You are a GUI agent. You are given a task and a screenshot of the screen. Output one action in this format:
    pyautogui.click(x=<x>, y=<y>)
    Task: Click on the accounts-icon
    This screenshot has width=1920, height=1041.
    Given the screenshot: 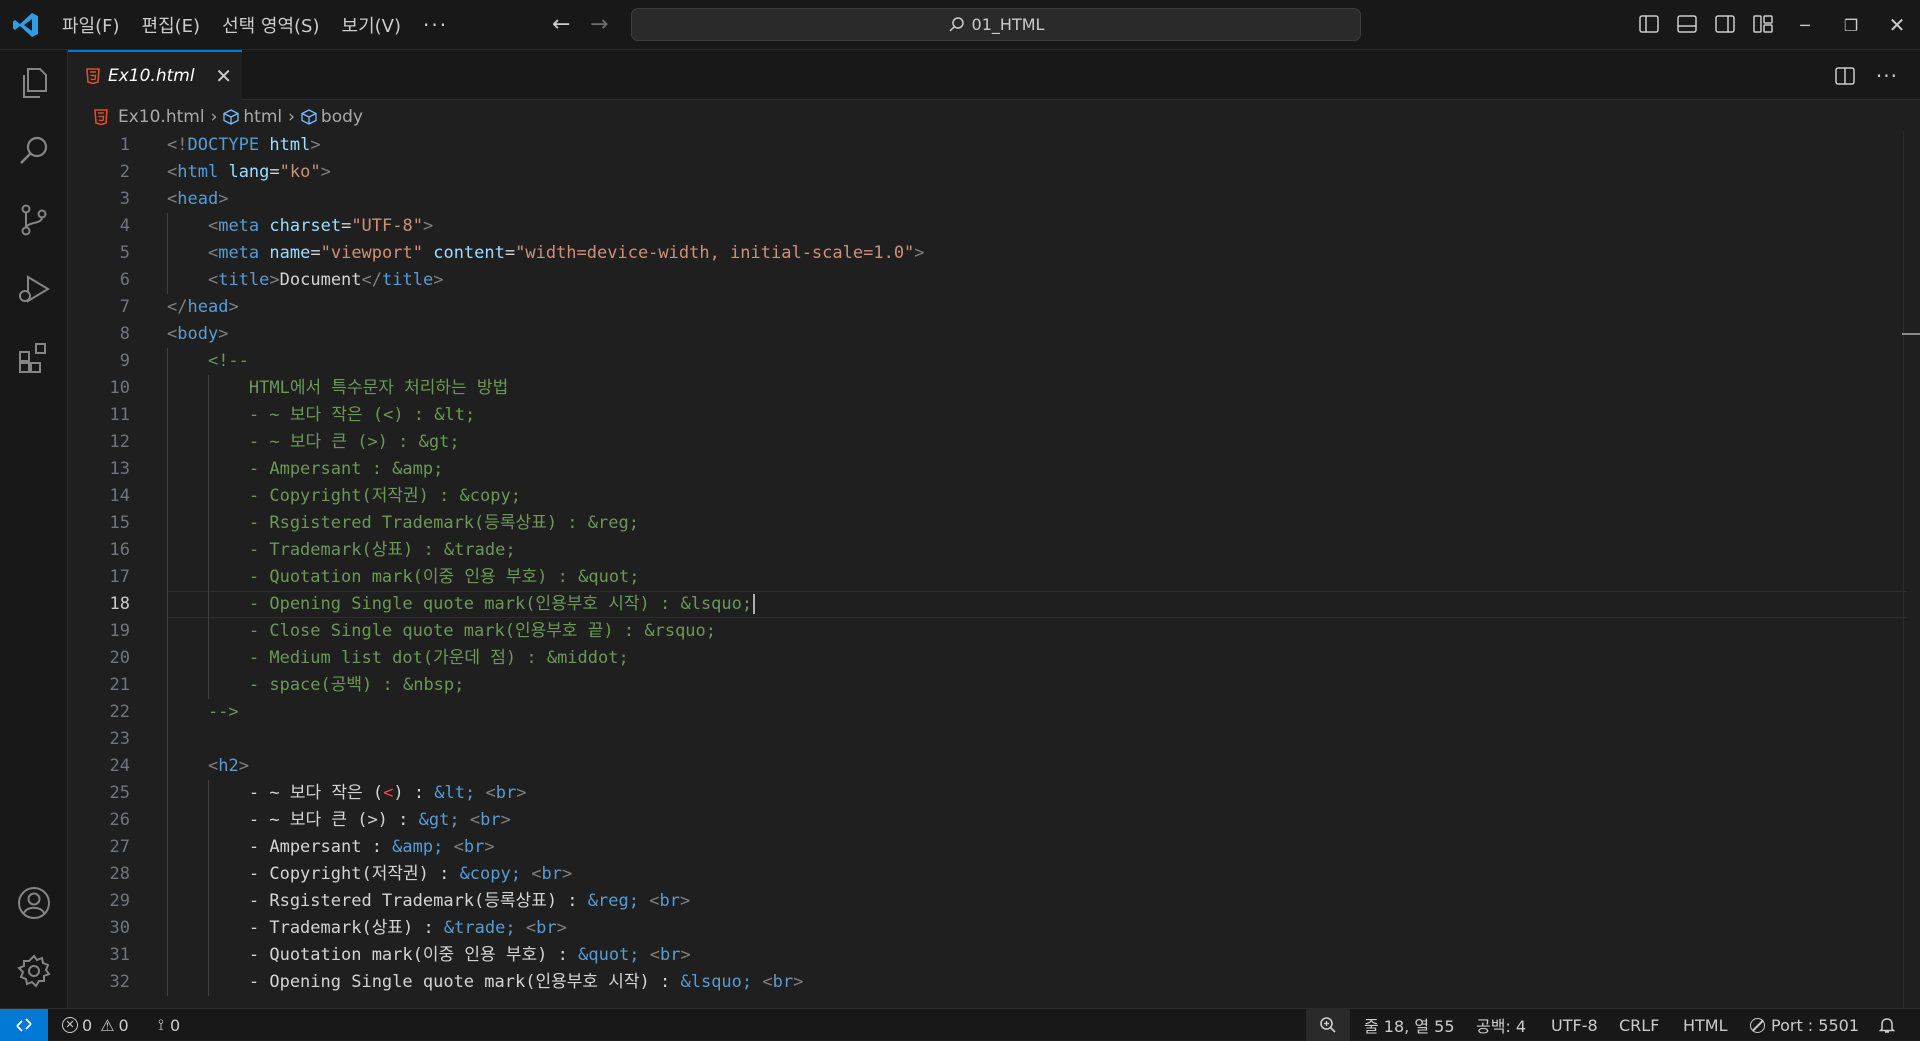 What is the action you would take?
    pyautogui.click(x=34, y=903)
    